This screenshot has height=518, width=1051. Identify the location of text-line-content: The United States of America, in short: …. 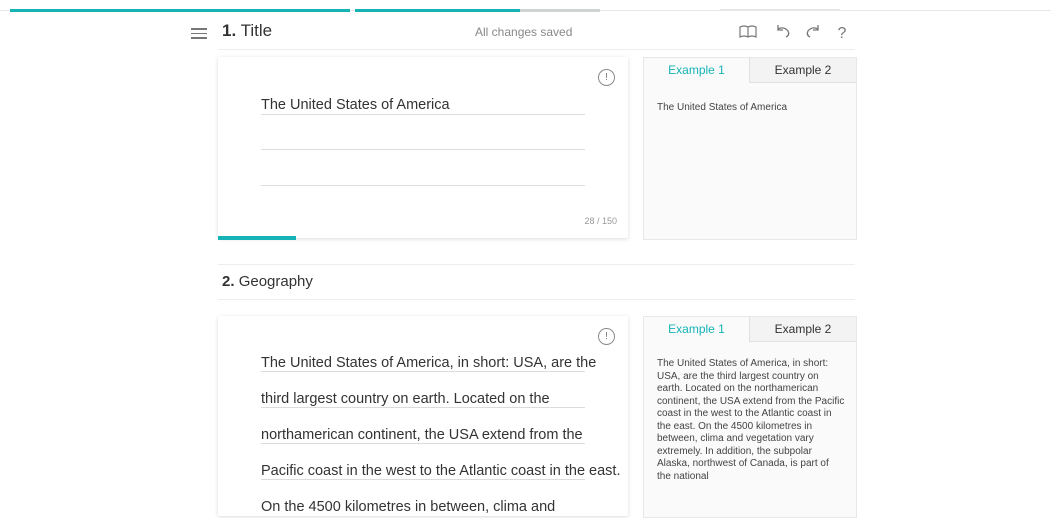
(428, 363).